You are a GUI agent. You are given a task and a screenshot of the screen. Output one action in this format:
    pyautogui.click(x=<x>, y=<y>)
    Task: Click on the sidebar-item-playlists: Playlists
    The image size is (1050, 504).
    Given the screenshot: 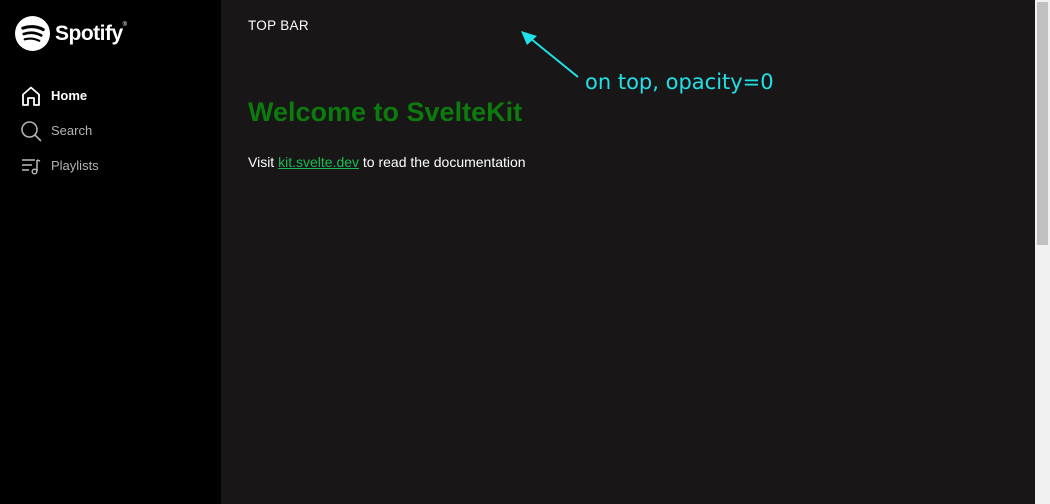 What is the action you would take?
    pyautogui.click(x=59, y=165)
    